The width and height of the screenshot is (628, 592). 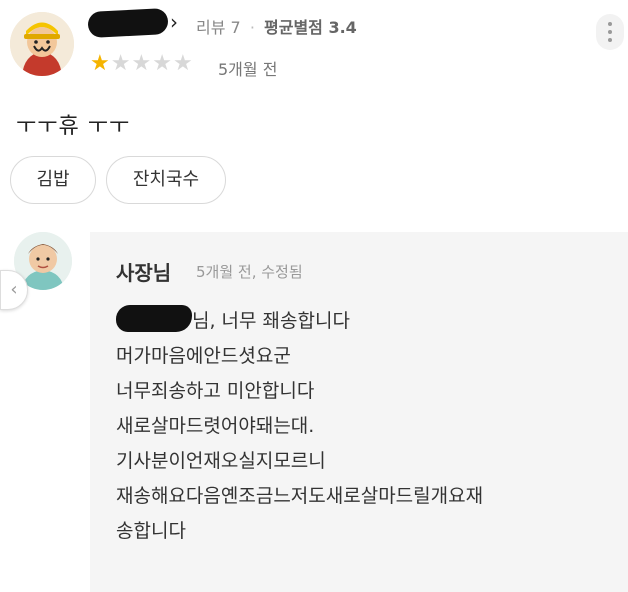 I want to click on reviewer-stats: 리뷰 7 · 평균별점 3.4, so click(x=276, y=26).